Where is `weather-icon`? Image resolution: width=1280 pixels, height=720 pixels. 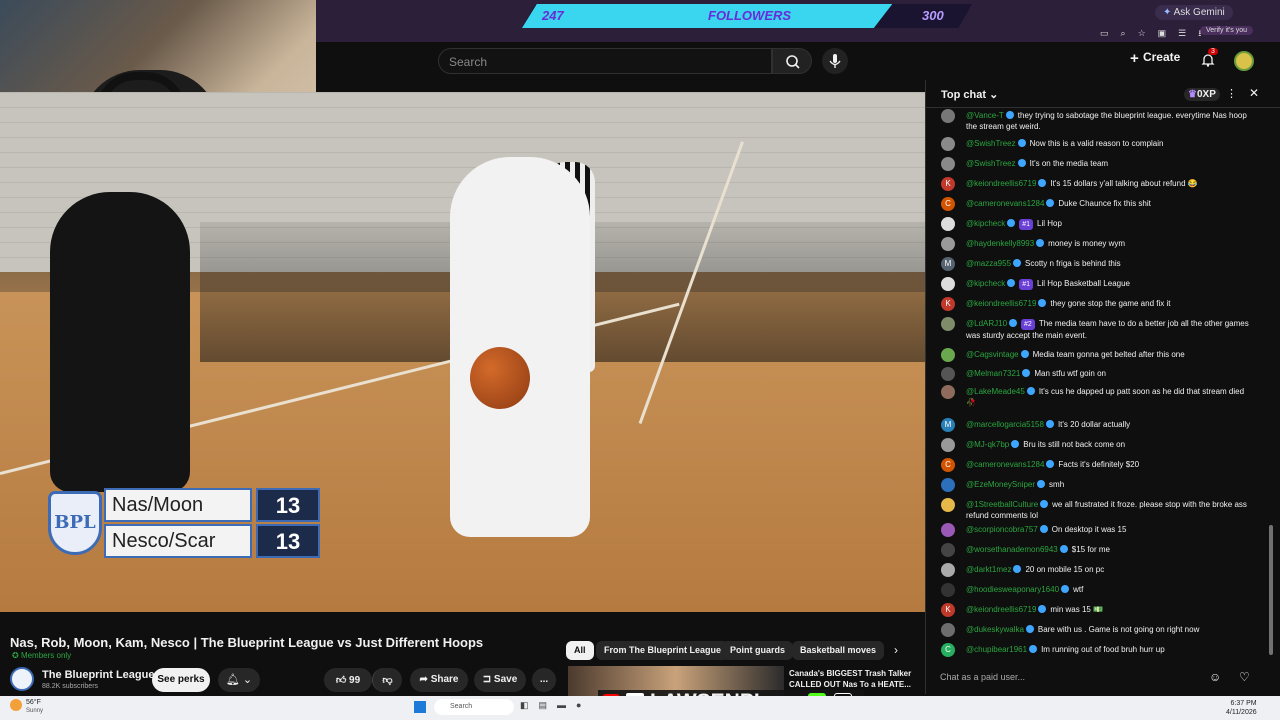 weather-icon is located at coordinates (16, 705).